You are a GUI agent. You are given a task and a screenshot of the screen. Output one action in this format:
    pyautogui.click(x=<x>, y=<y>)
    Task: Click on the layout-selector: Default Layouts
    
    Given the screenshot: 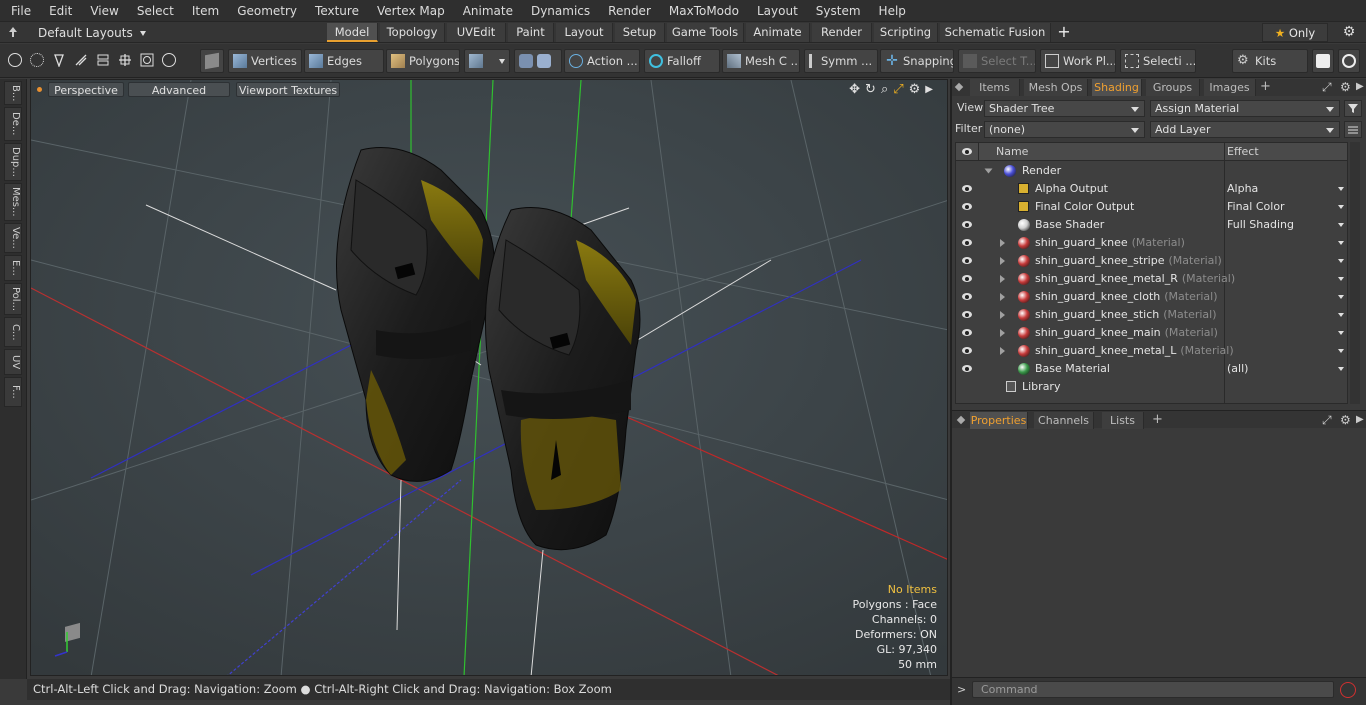 What is the action you would take?
    pyautogui.click(x=92, y=33)
    